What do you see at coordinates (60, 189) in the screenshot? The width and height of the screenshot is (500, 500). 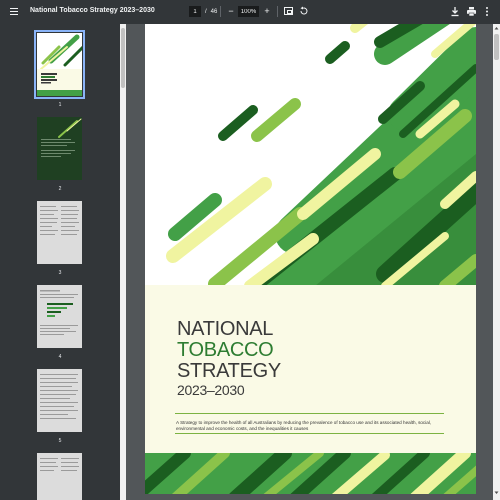 I see `thumbnail-number: 2` at bounding box center [60, 189].